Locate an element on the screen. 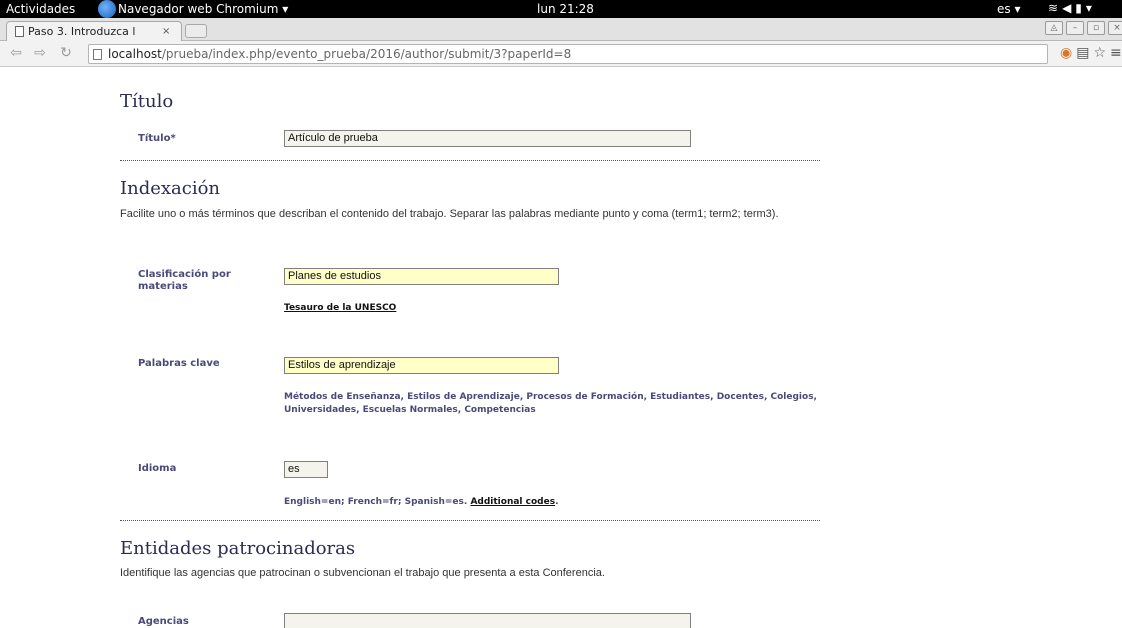 This screenshot has width=1122, height=628. blocked-content-icon: ◉ is located at coordinates (1066, 53).